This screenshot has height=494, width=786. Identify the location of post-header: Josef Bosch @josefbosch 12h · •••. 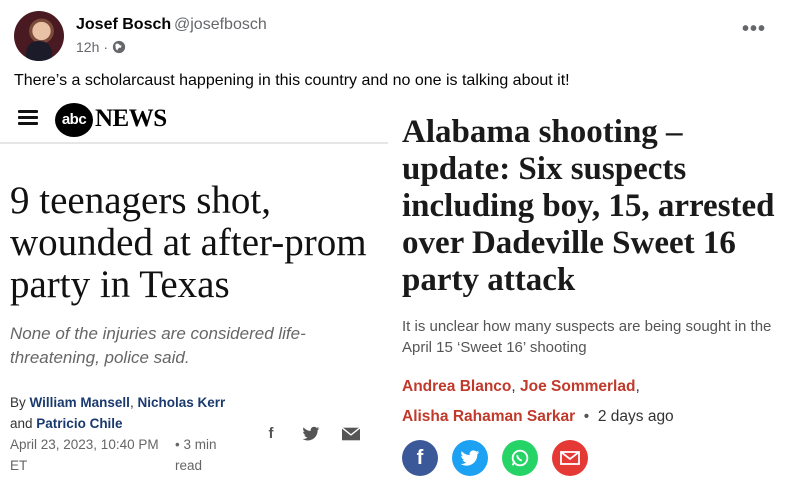
(393, 36).